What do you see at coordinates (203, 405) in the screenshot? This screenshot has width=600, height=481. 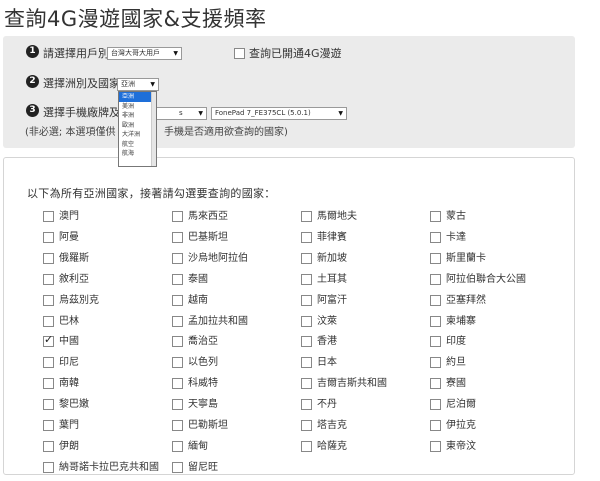 I see `country-label: 天寧島` at bounding box center [203, 405].